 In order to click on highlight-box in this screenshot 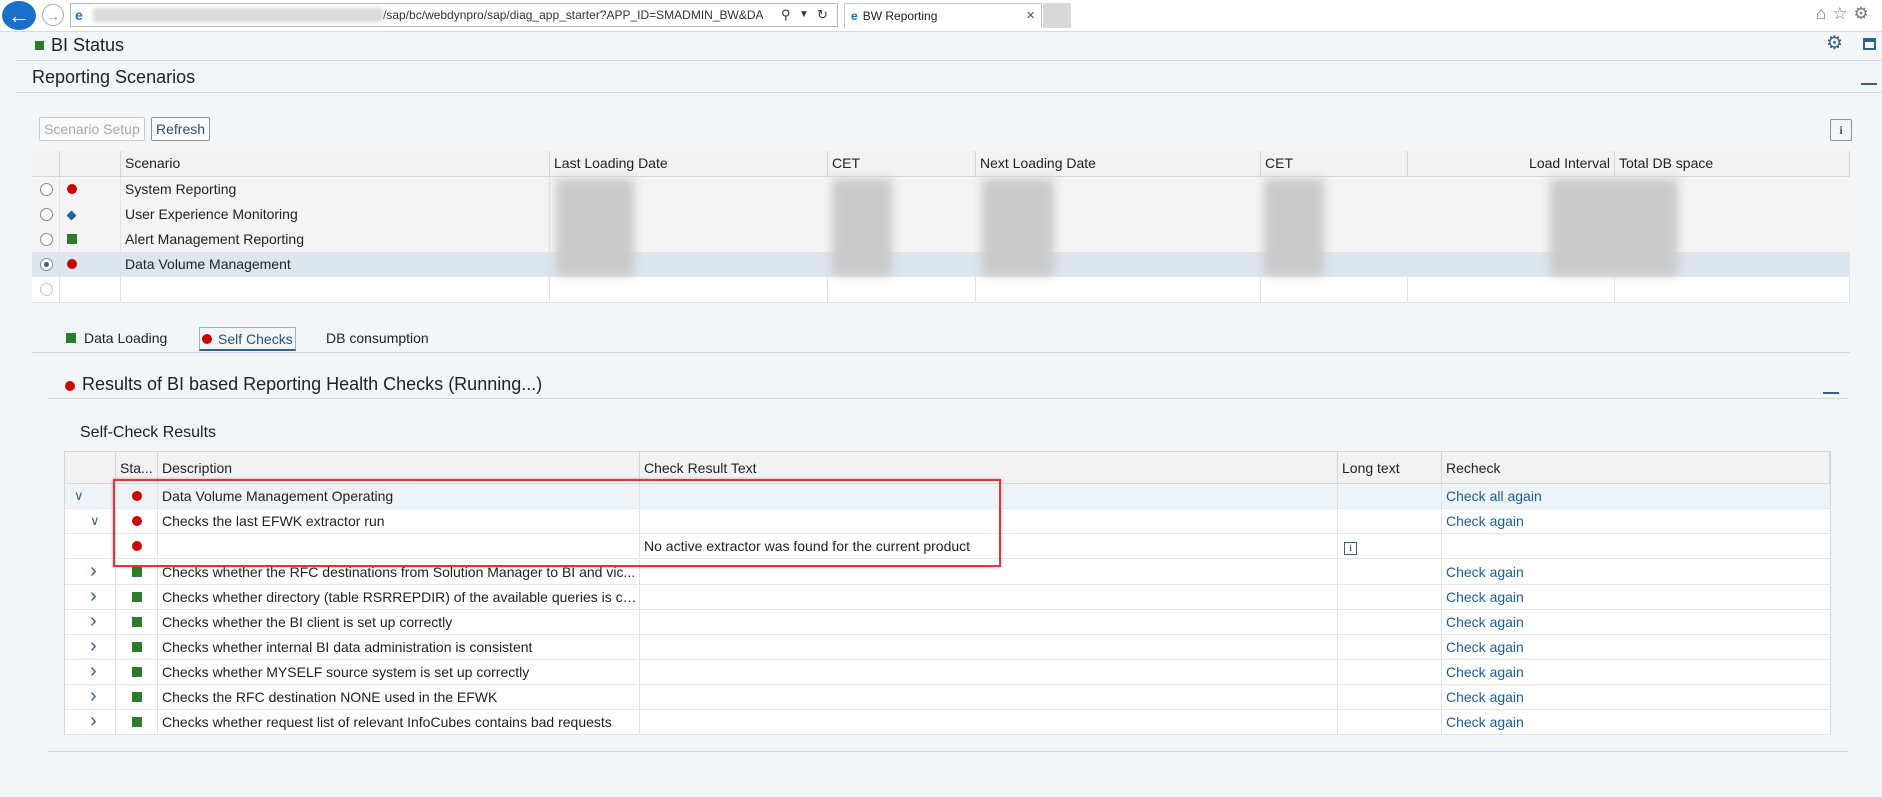, I will do `click(557, 523)`.